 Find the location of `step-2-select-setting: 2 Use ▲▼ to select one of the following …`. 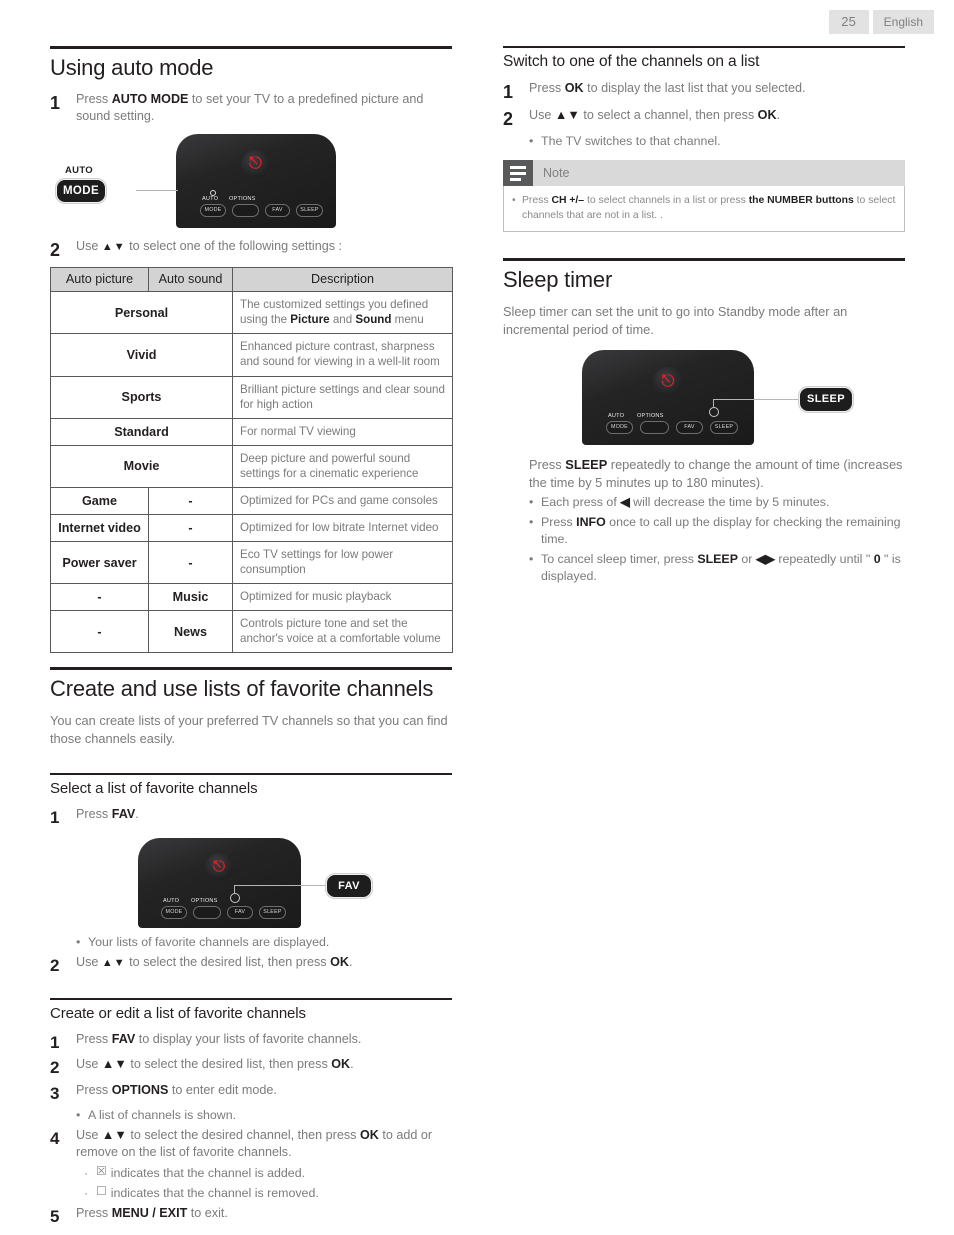

step-2-select-setting: 2 Use ▲▼ to select one of the following … is located at coordinates (251, 250).